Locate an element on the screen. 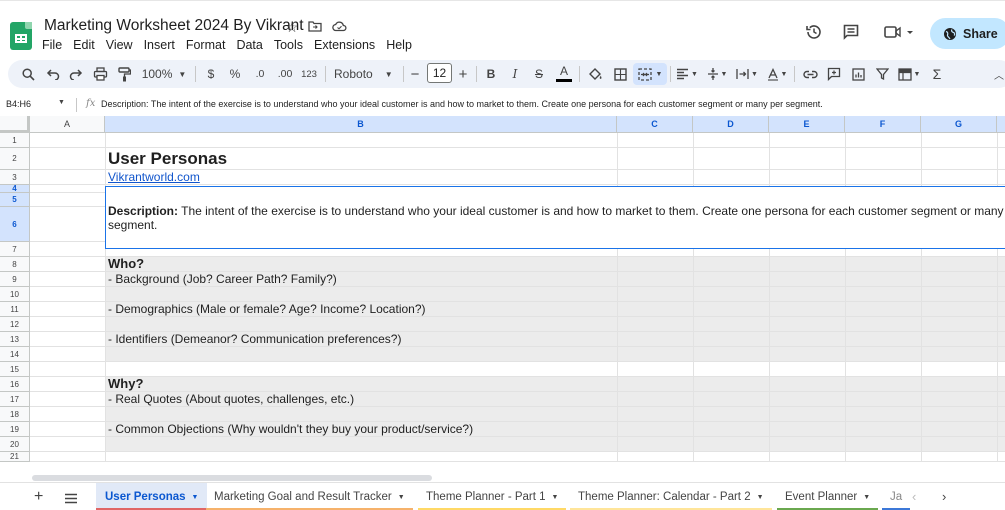 The image size is (1005, 510). column-header-c: C is located at coordinates (655, 124).